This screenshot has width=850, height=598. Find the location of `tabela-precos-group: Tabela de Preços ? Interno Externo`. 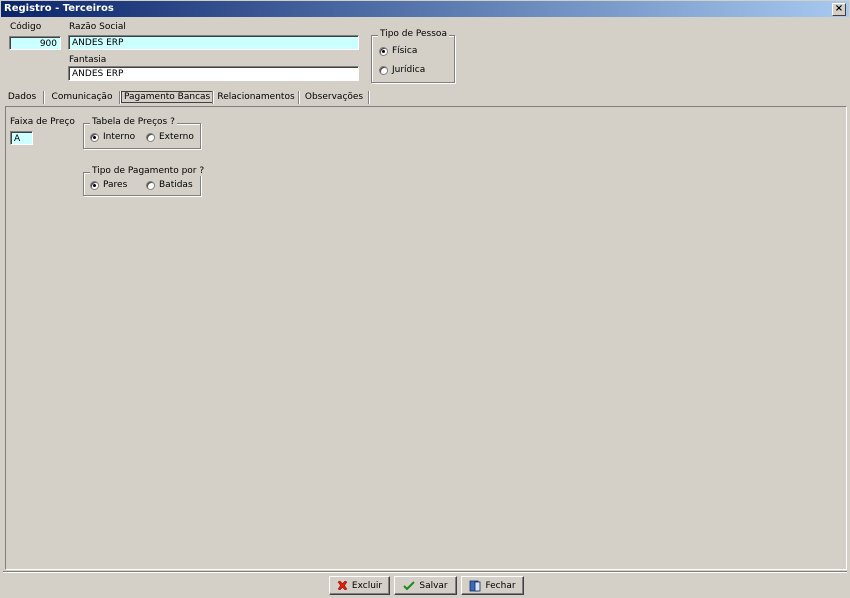

tabela-precos-group: Tabela de Preços ? Interno Externo is located at coordinates (142, 133).